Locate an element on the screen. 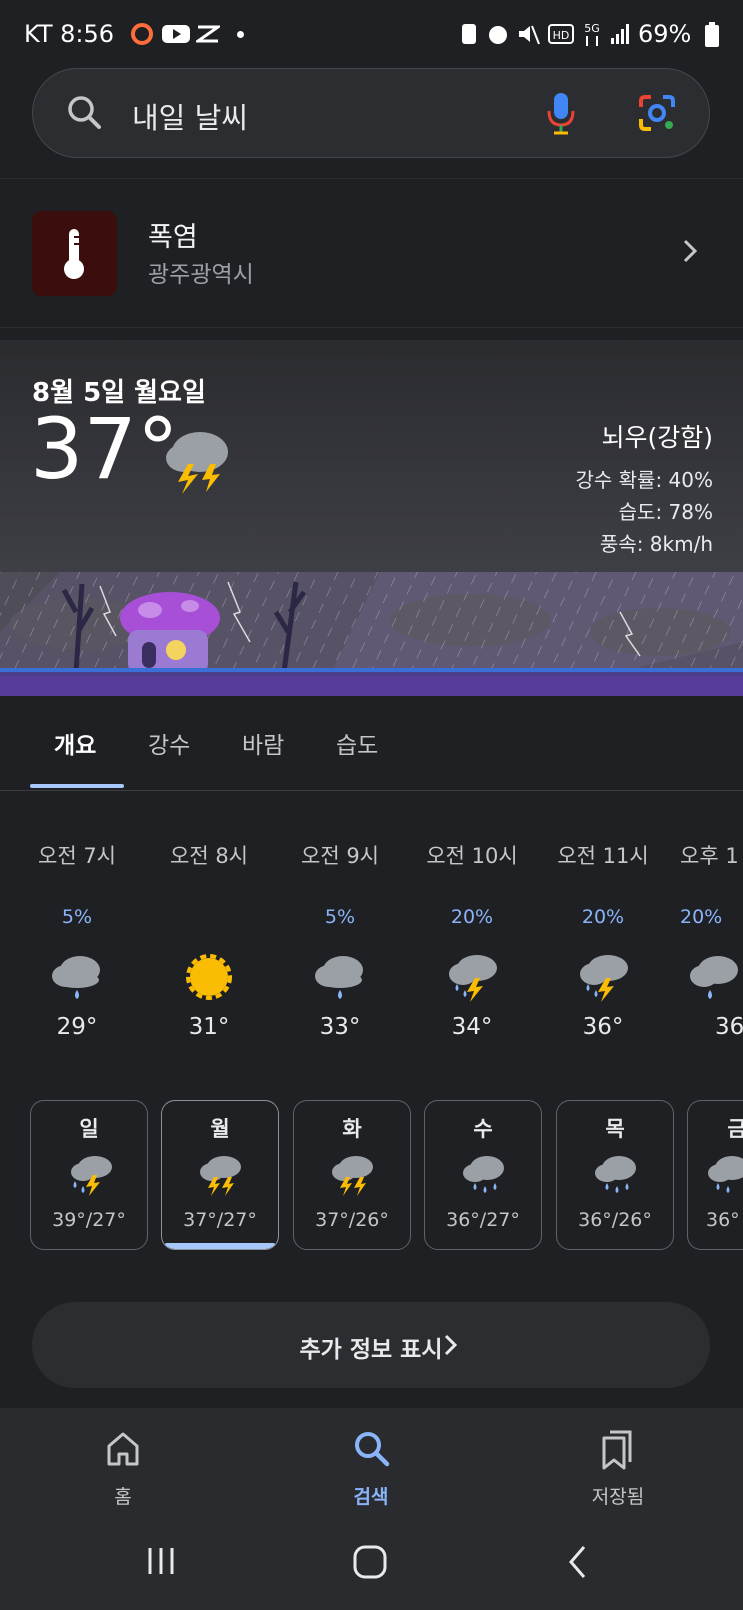 This screenshot has width=743, height=1610. day-card-mon: 월 37°/27° is located at coordinates (220, 1175).